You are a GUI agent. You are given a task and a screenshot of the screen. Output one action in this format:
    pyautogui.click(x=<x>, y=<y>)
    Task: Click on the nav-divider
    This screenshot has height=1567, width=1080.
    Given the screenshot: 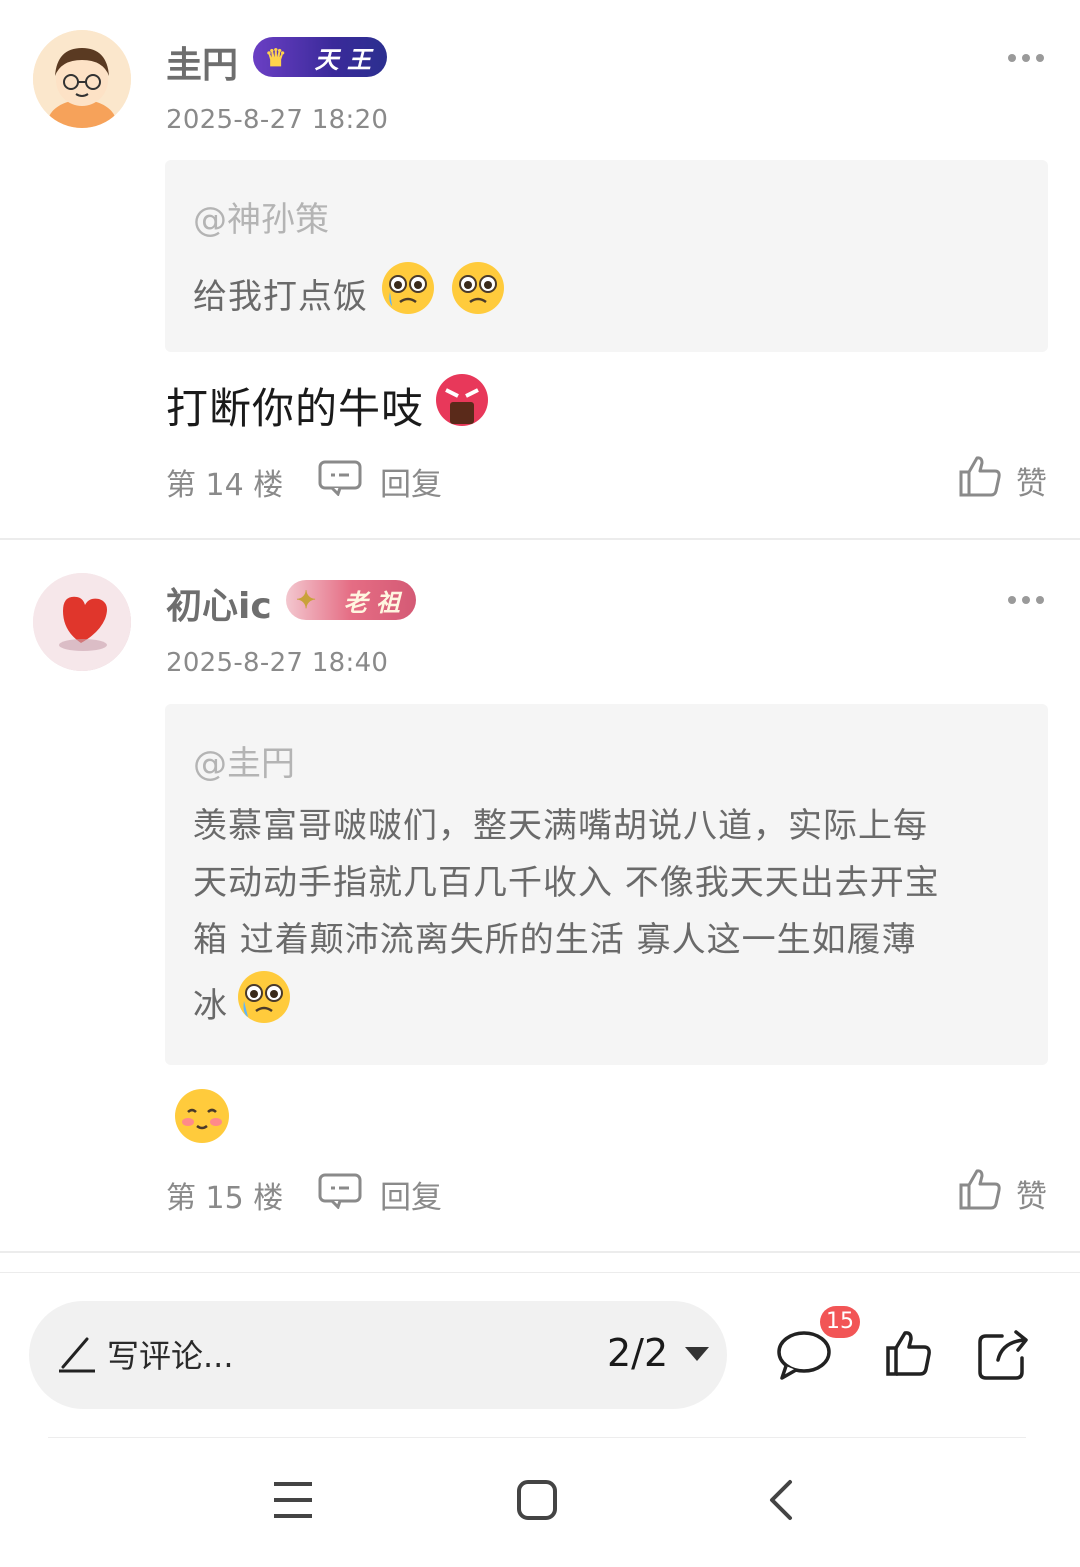 What is the action you would take?
    pyautogui.click(x=537, y=1437)
    